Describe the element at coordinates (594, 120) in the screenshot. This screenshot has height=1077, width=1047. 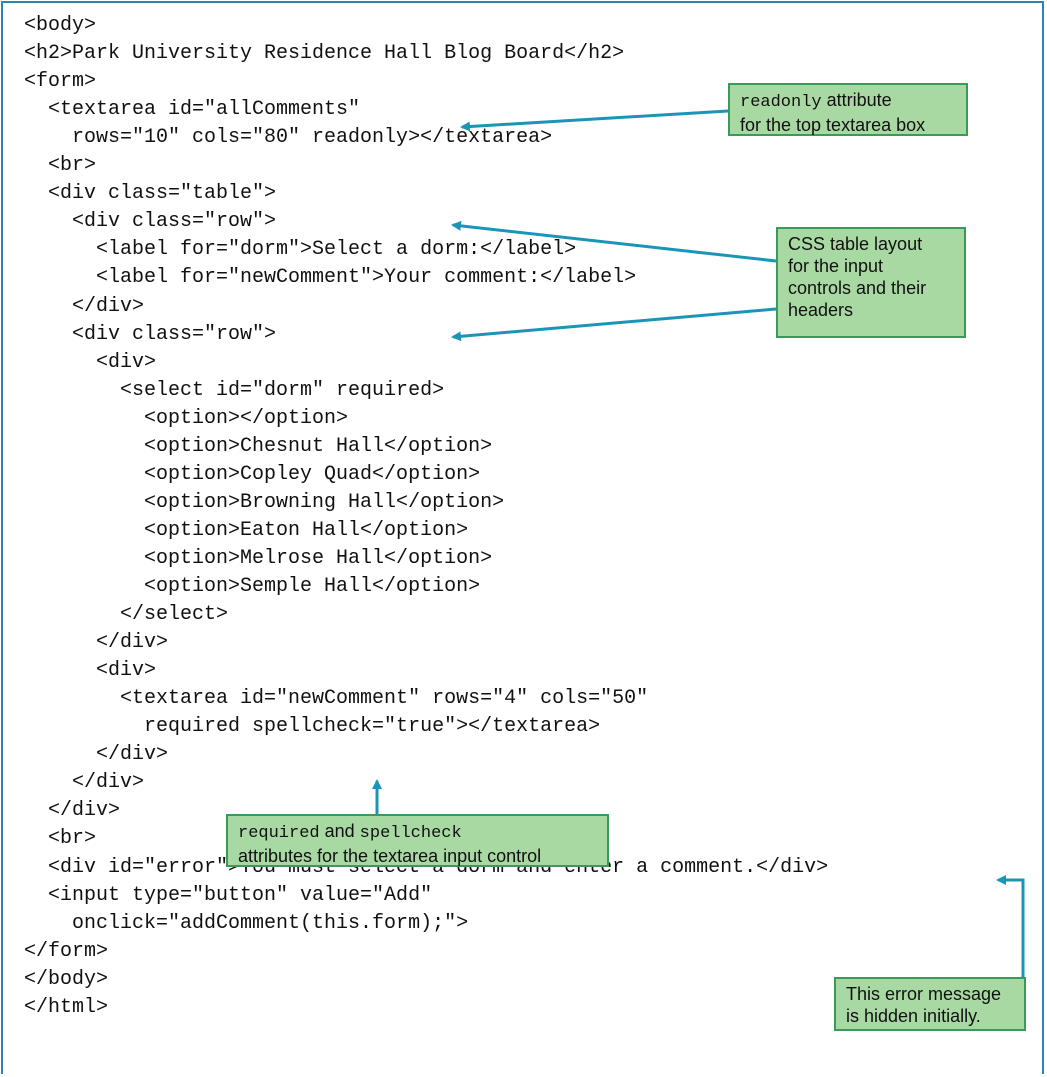
I see `arrow-readonly` at that location.